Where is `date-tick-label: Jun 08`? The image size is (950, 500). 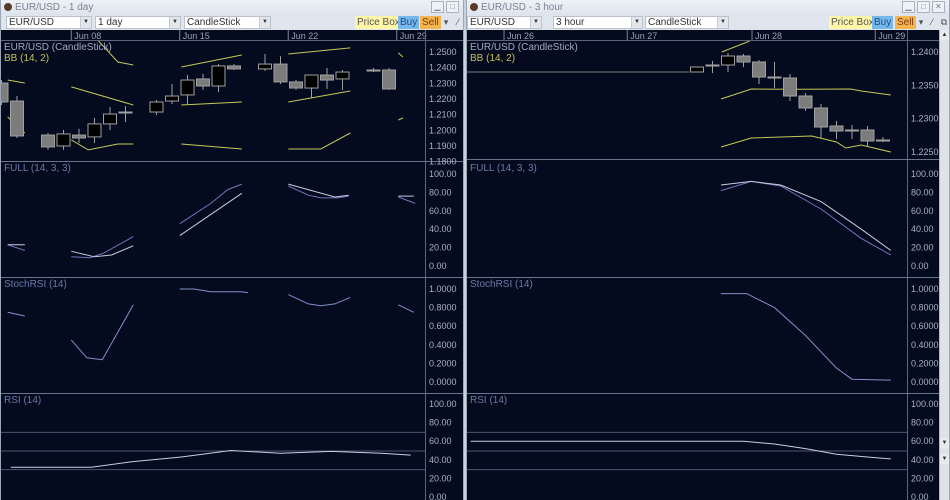 date-tick-label: Jun 08 is located at coordinates (87, 36).